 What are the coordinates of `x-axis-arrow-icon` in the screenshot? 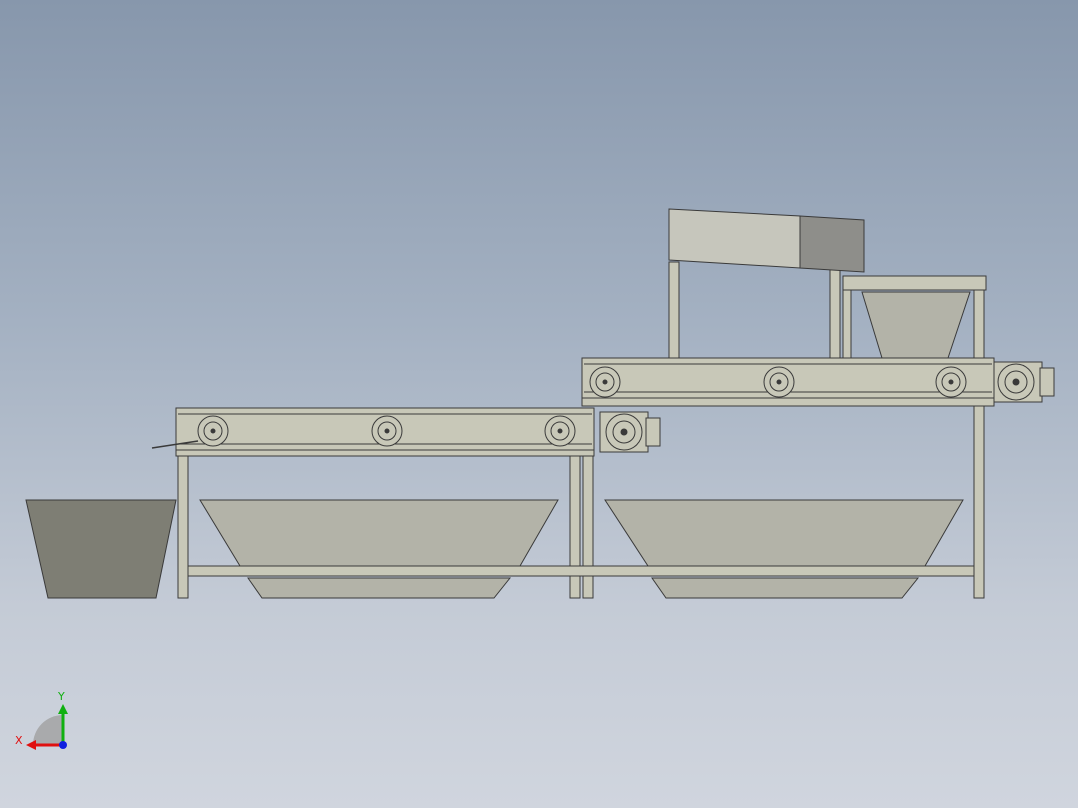 It's located at (31, 745).